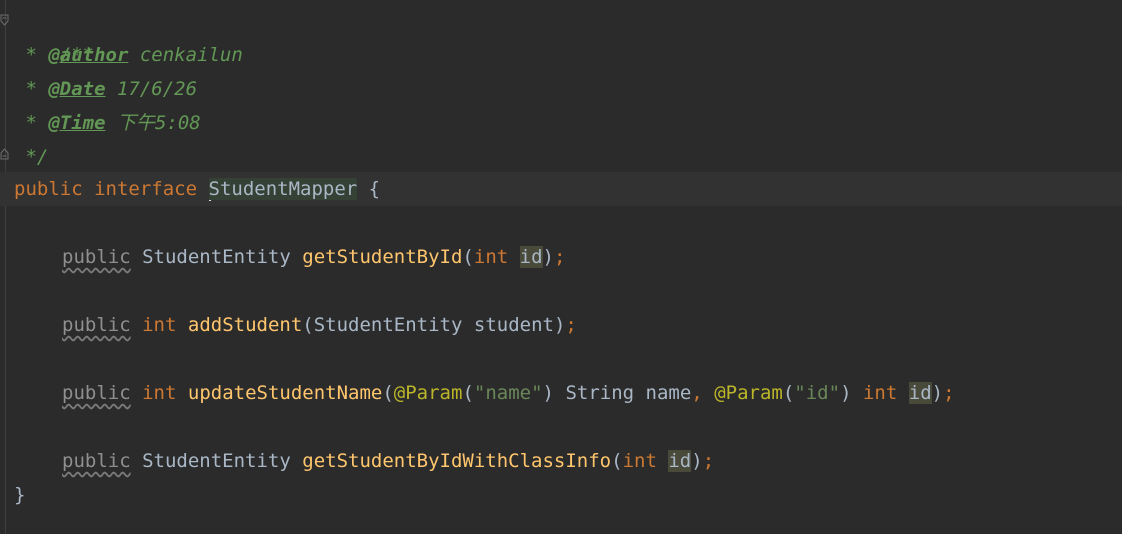  Describe the element at coordinates (669, 393) in the screenshot. I see `param-name: name` at that location.